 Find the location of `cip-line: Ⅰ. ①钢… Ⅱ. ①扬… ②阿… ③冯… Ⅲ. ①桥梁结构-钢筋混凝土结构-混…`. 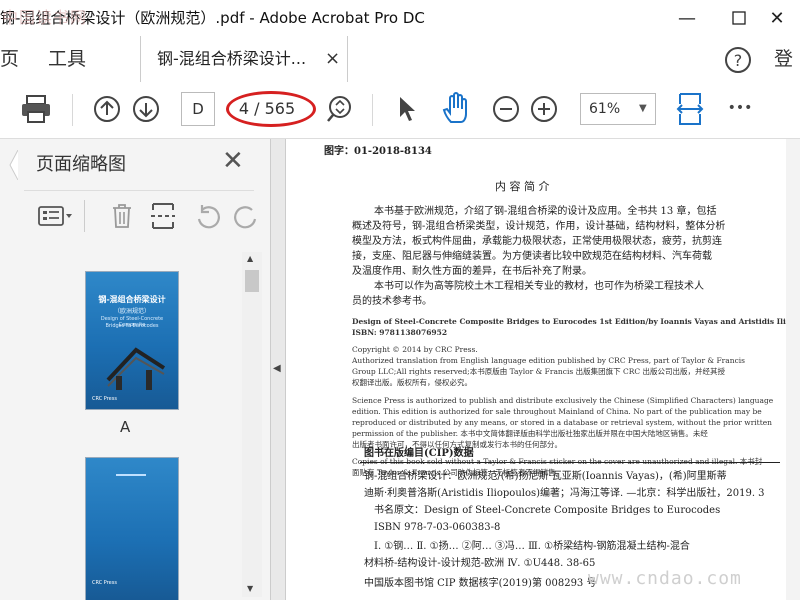

cip-line: Ⅰ. ①钢… Ⅱ. ①扬… ②阿… ③冯… Ⅲ. ①桥梁结构-钢筋混凝土结构-混… is located at coordinates (532, 546).